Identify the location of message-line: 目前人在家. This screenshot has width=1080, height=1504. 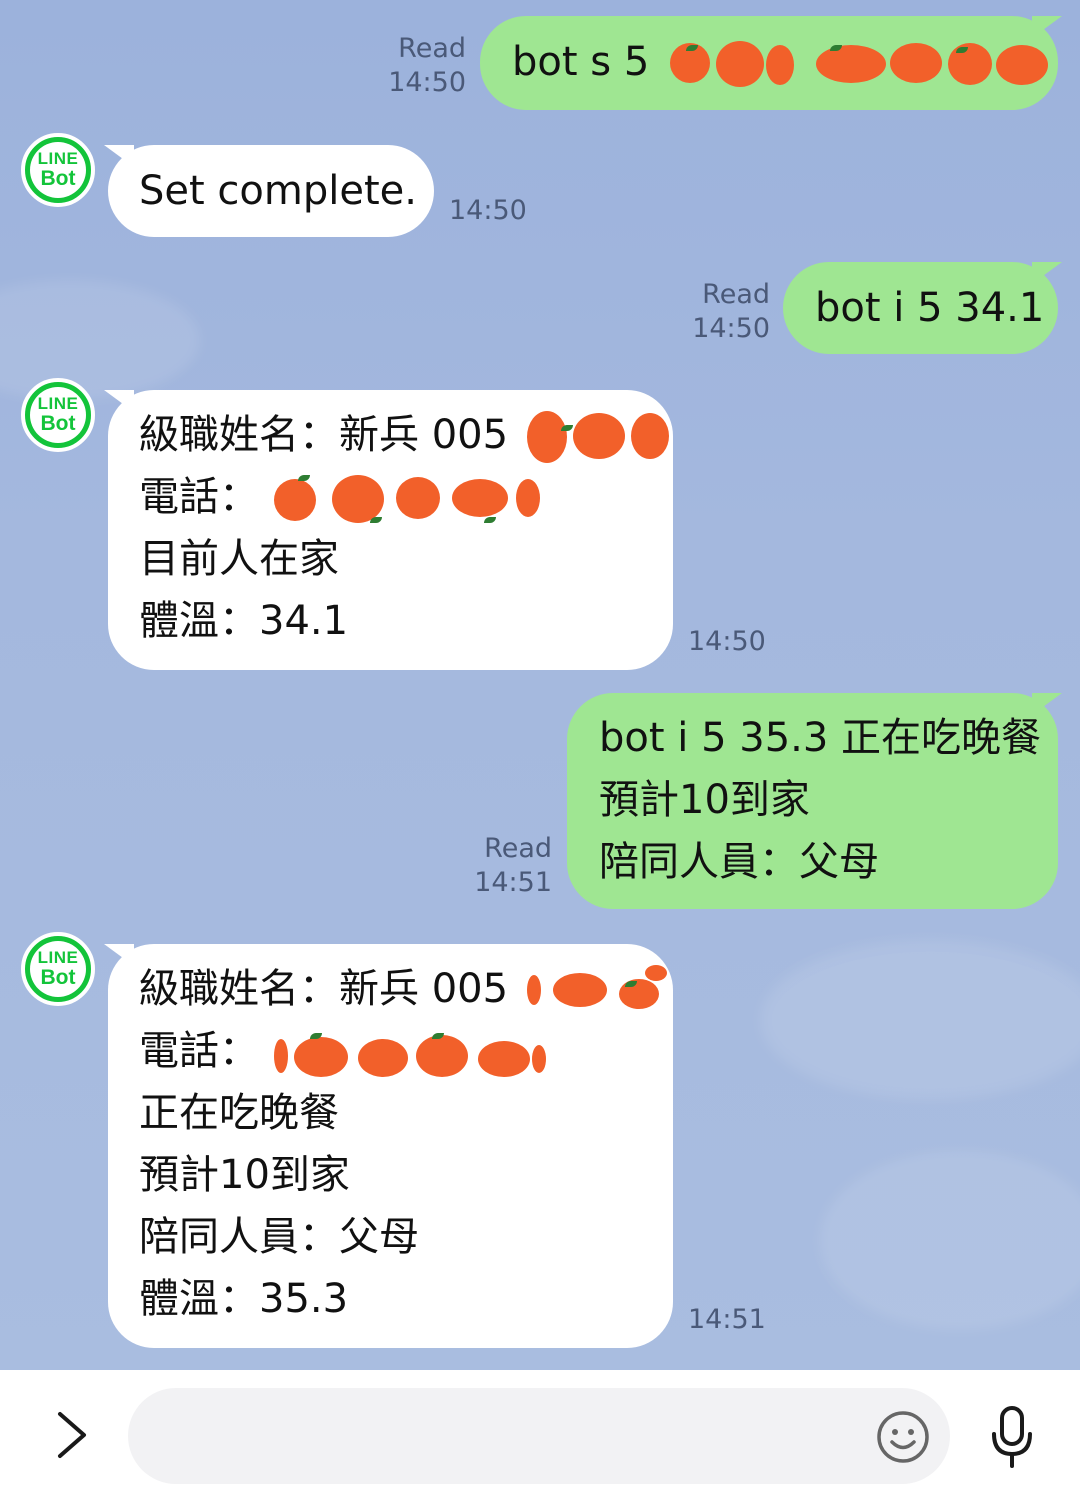
(239, 559).